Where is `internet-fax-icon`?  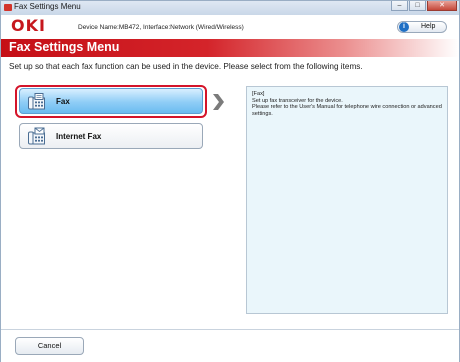 internet-fax-icon is located at coordinates (36, 136).